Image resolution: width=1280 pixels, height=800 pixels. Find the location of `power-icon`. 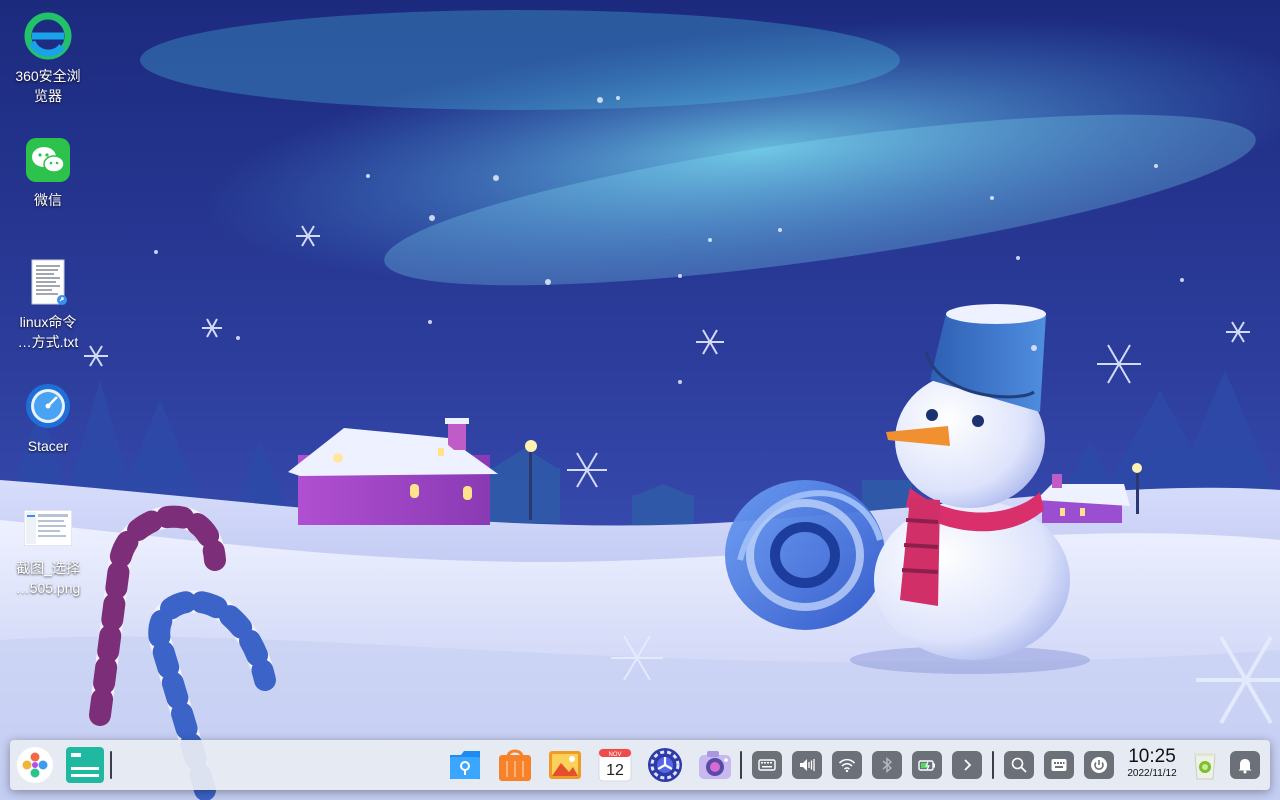

power-icon is located at coordinates (1099, 765).